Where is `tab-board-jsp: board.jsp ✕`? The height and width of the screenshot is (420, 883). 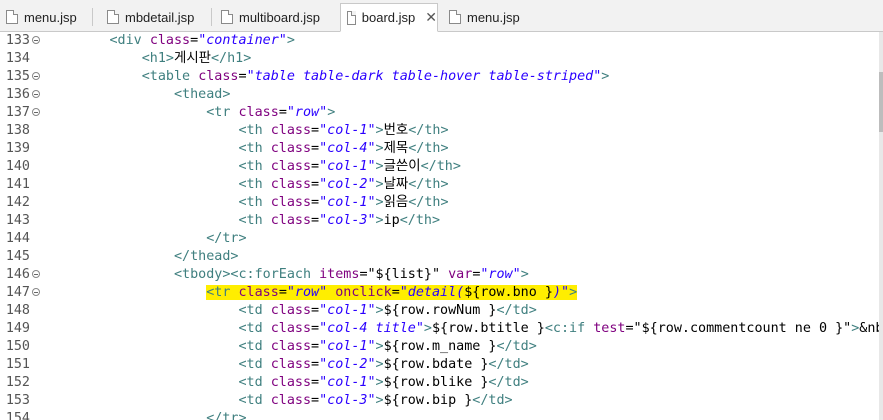
tab-board-jsp: board.jsp ✕ is located at coordinates (389, 17).